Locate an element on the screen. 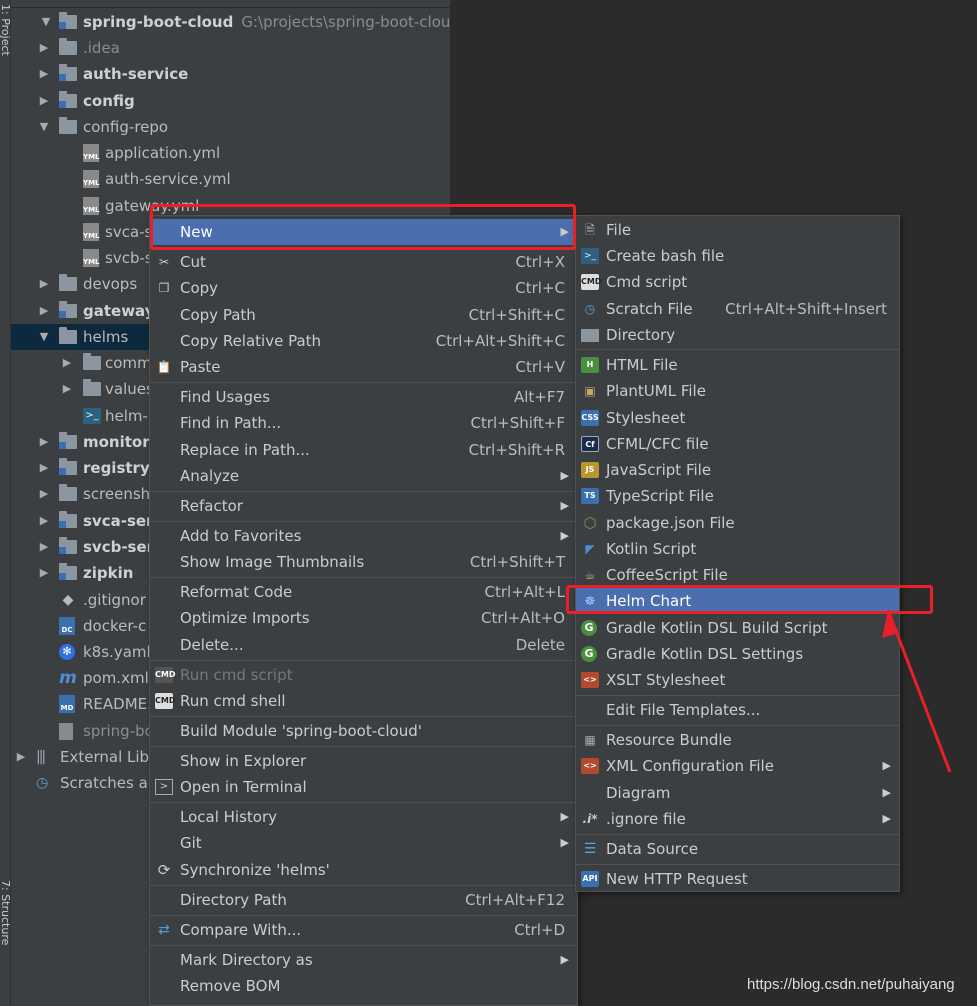 The width and height of the screenshot is (977, 1006). submenu-item-ignore-file: .i* .ignore file ▶ is located at coordinates (737, 819).